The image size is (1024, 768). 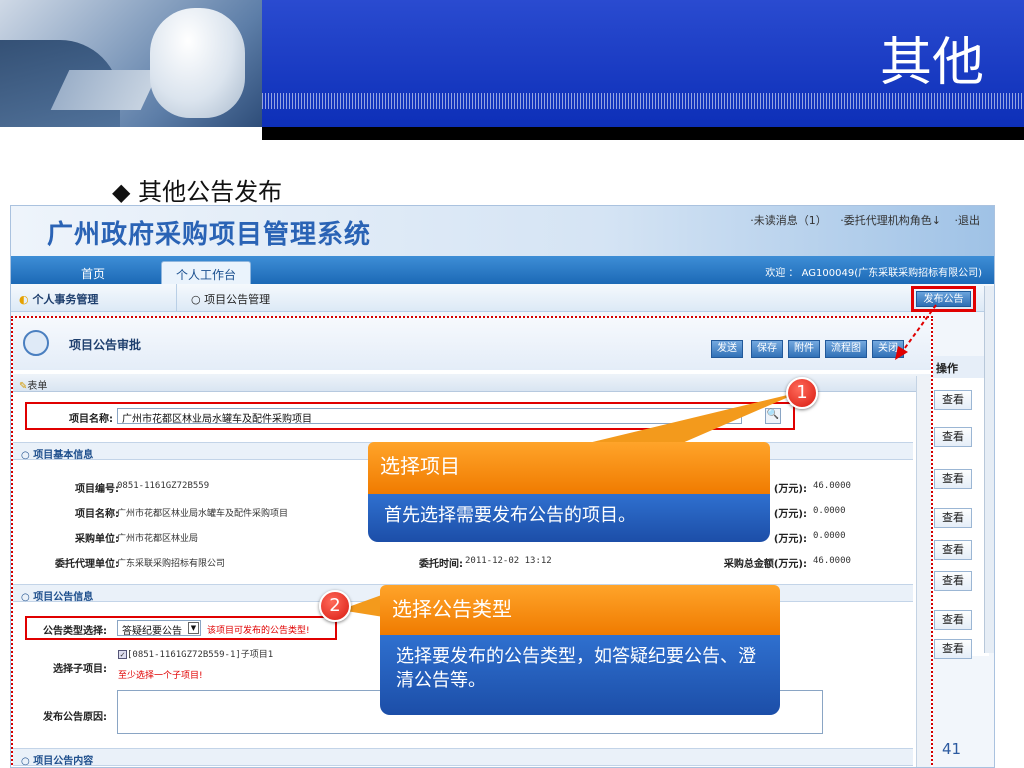 What do you see at coordinates (441, 564) in the screenshot?
I see `entrust-time-label: 委托时间:` at bounding box center [441, 564].